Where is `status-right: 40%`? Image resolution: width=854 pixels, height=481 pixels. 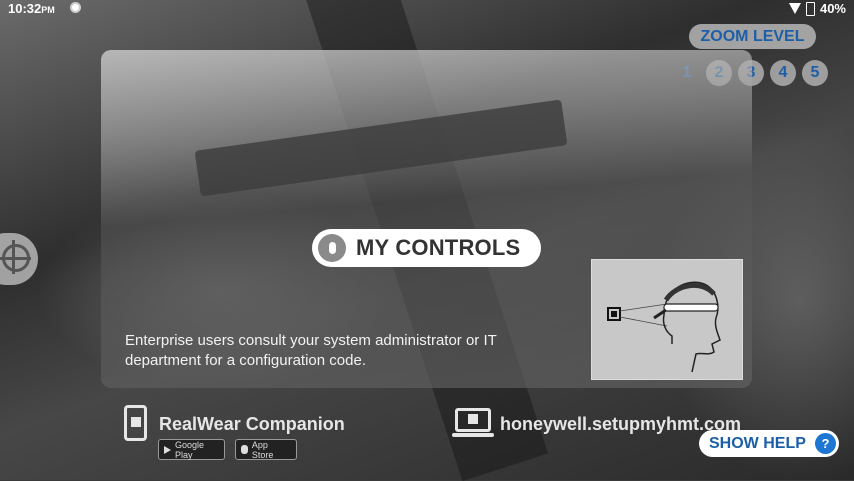 status-right: 40% is located at coordinates (817, 8).